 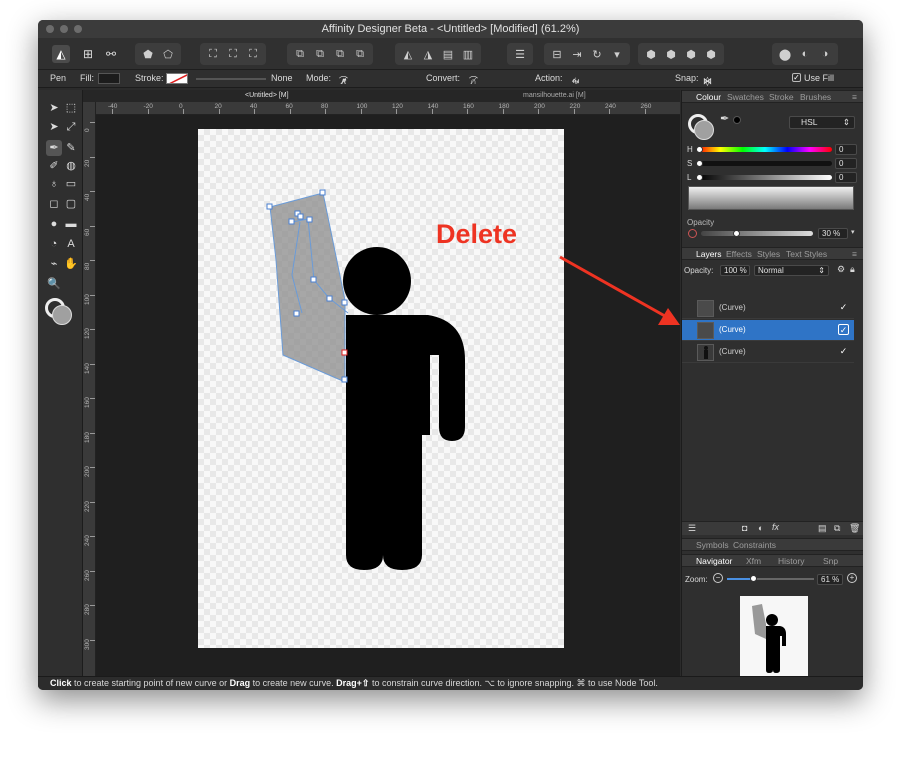 I want to click on text-tool-icon: A, so click(x=71, y=244).